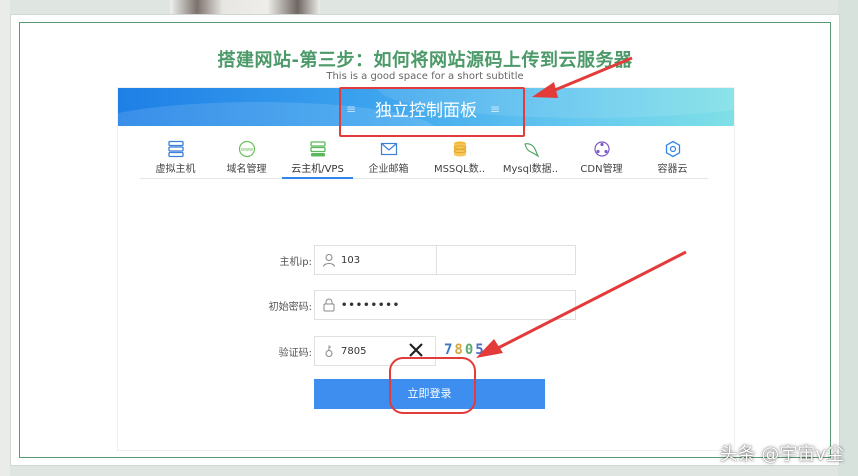  I want to click on annotation-box-title, so click(432, 112).